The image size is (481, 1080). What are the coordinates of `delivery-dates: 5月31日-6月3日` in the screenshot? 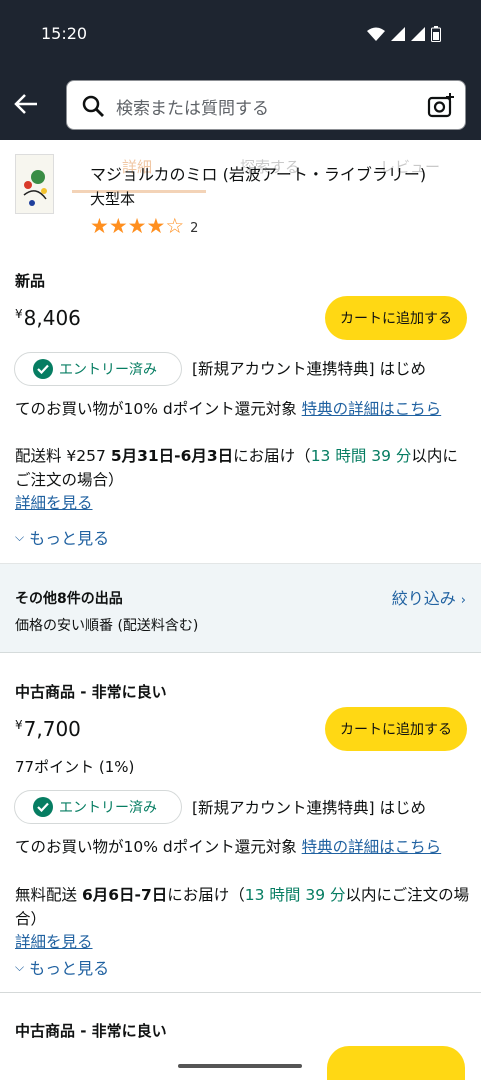 It's located at (172, 456).